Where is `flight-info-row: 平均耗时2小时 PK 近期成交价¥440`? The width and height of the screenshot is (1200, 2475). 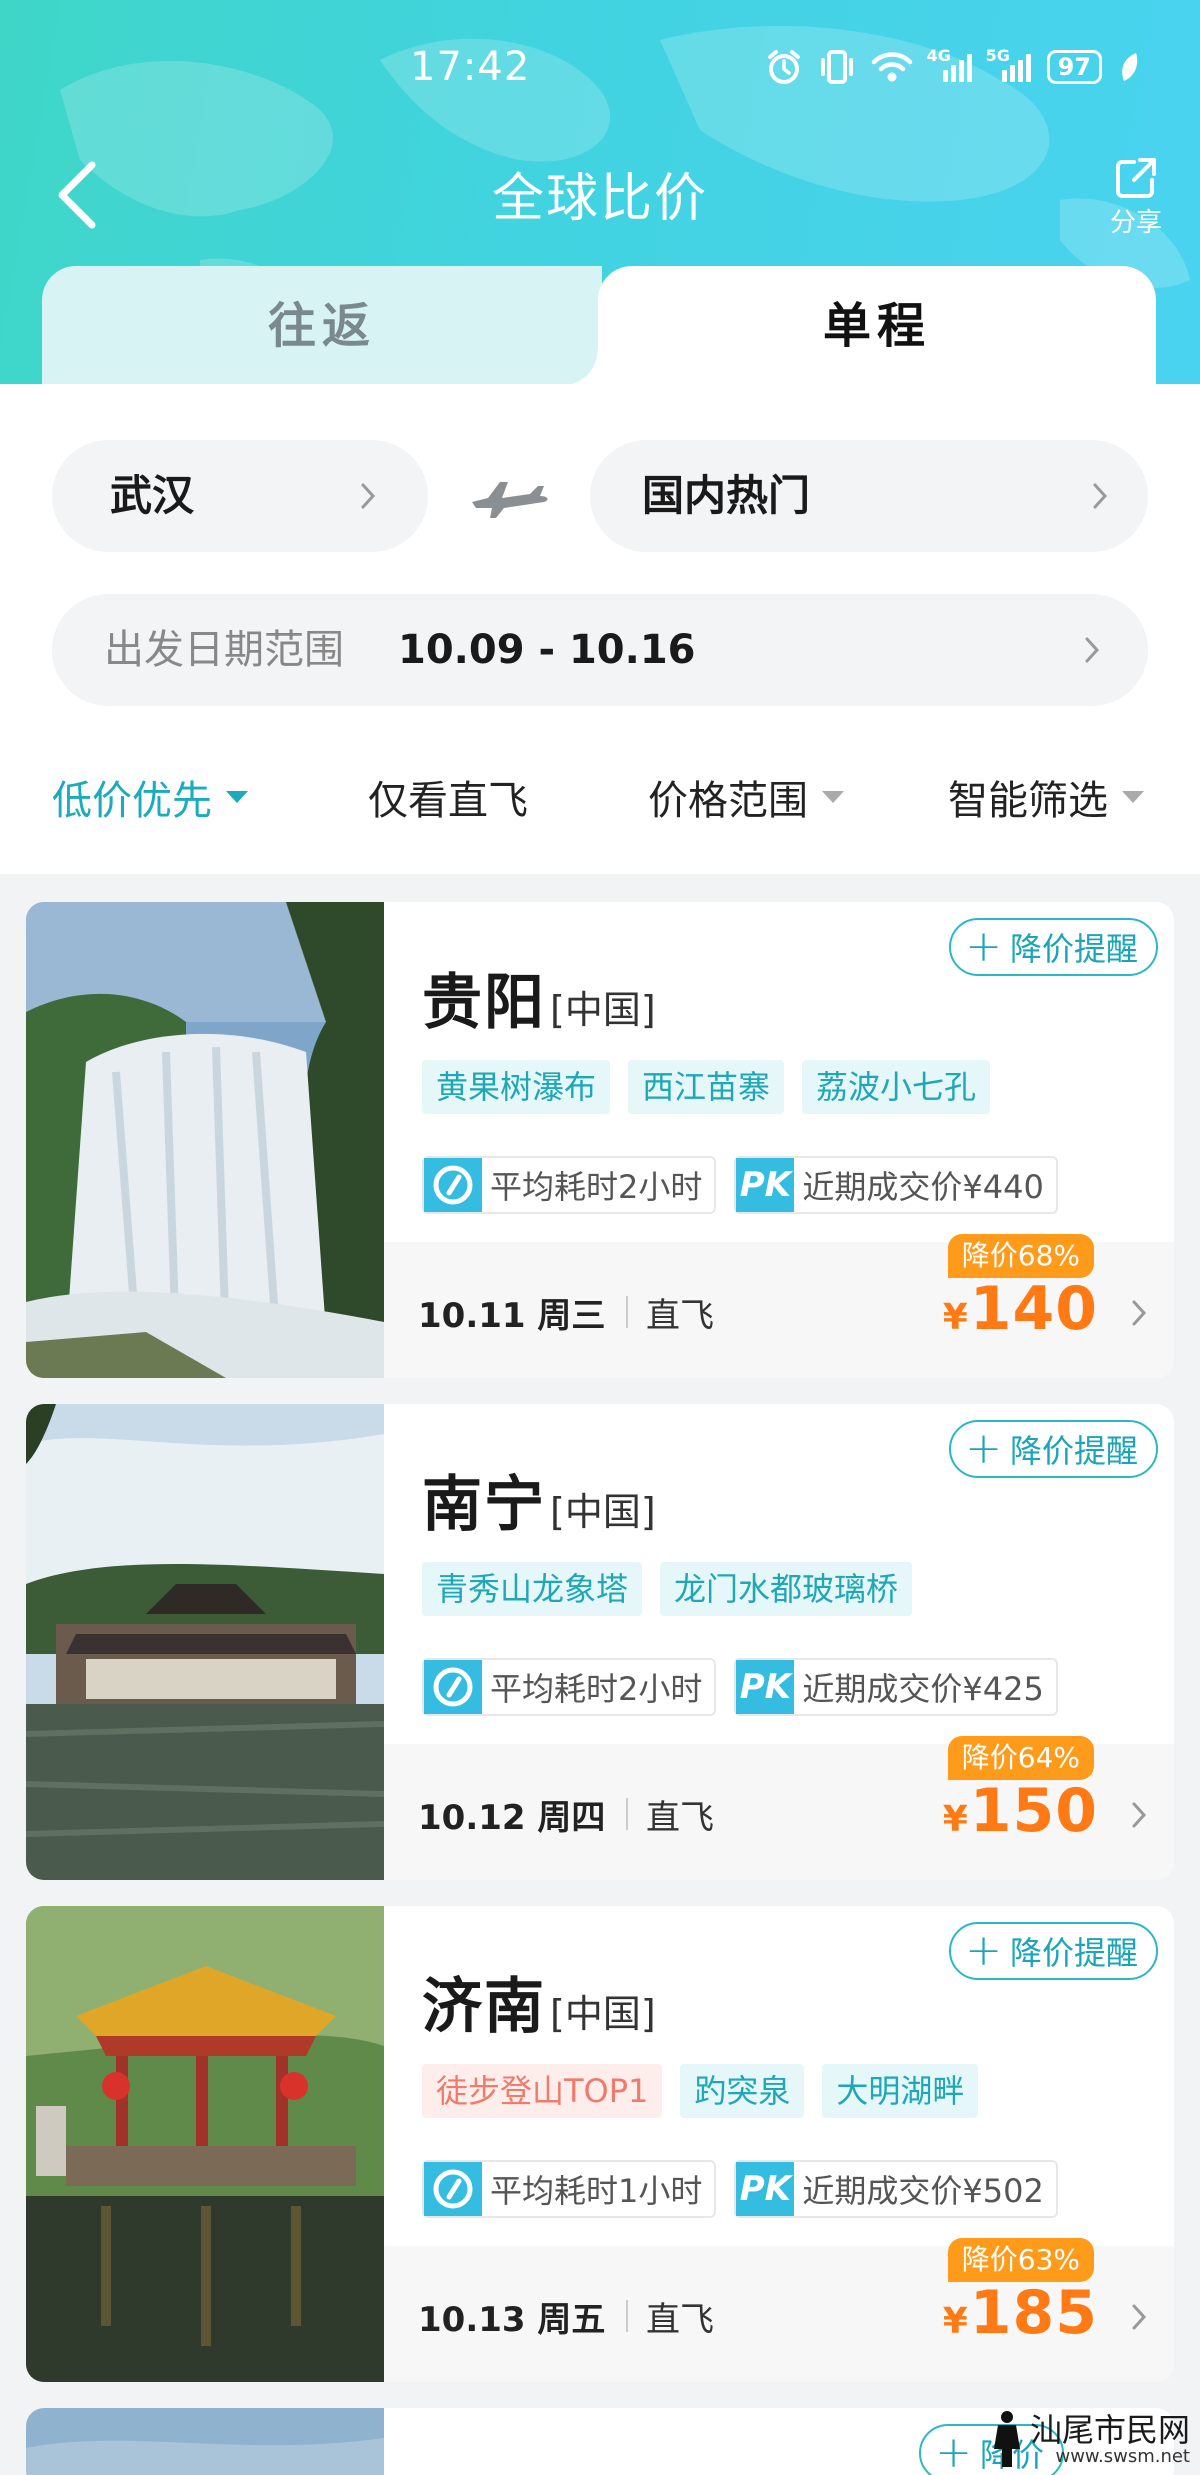 flight-info-row: 平均耗时2小时 PK 近期成交价¥440 is located at coordinates (740, 1185).